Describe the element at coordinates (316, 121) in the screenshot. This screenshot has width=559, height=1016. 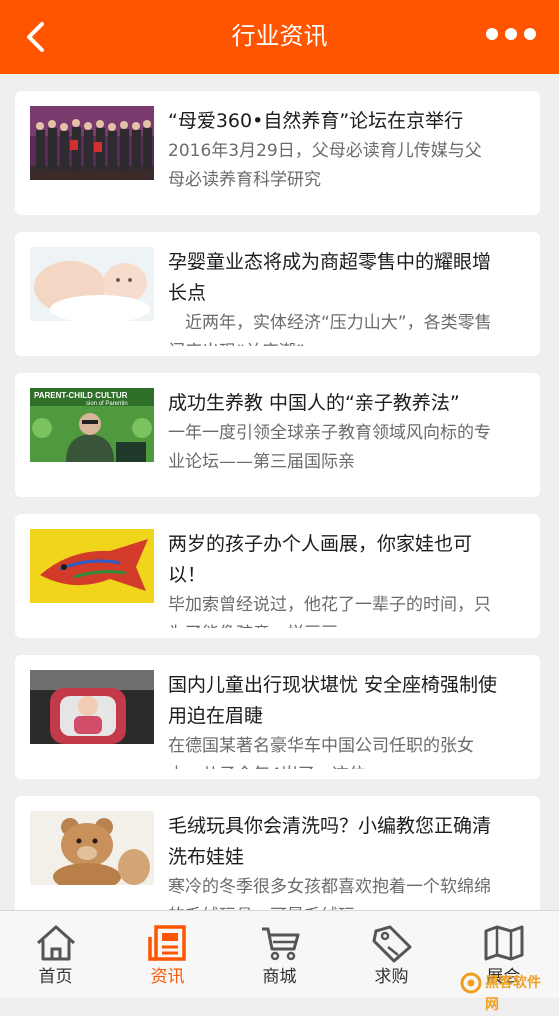
I see `article-title: “母爱360•自然养育”论坛在京举行` at that location.